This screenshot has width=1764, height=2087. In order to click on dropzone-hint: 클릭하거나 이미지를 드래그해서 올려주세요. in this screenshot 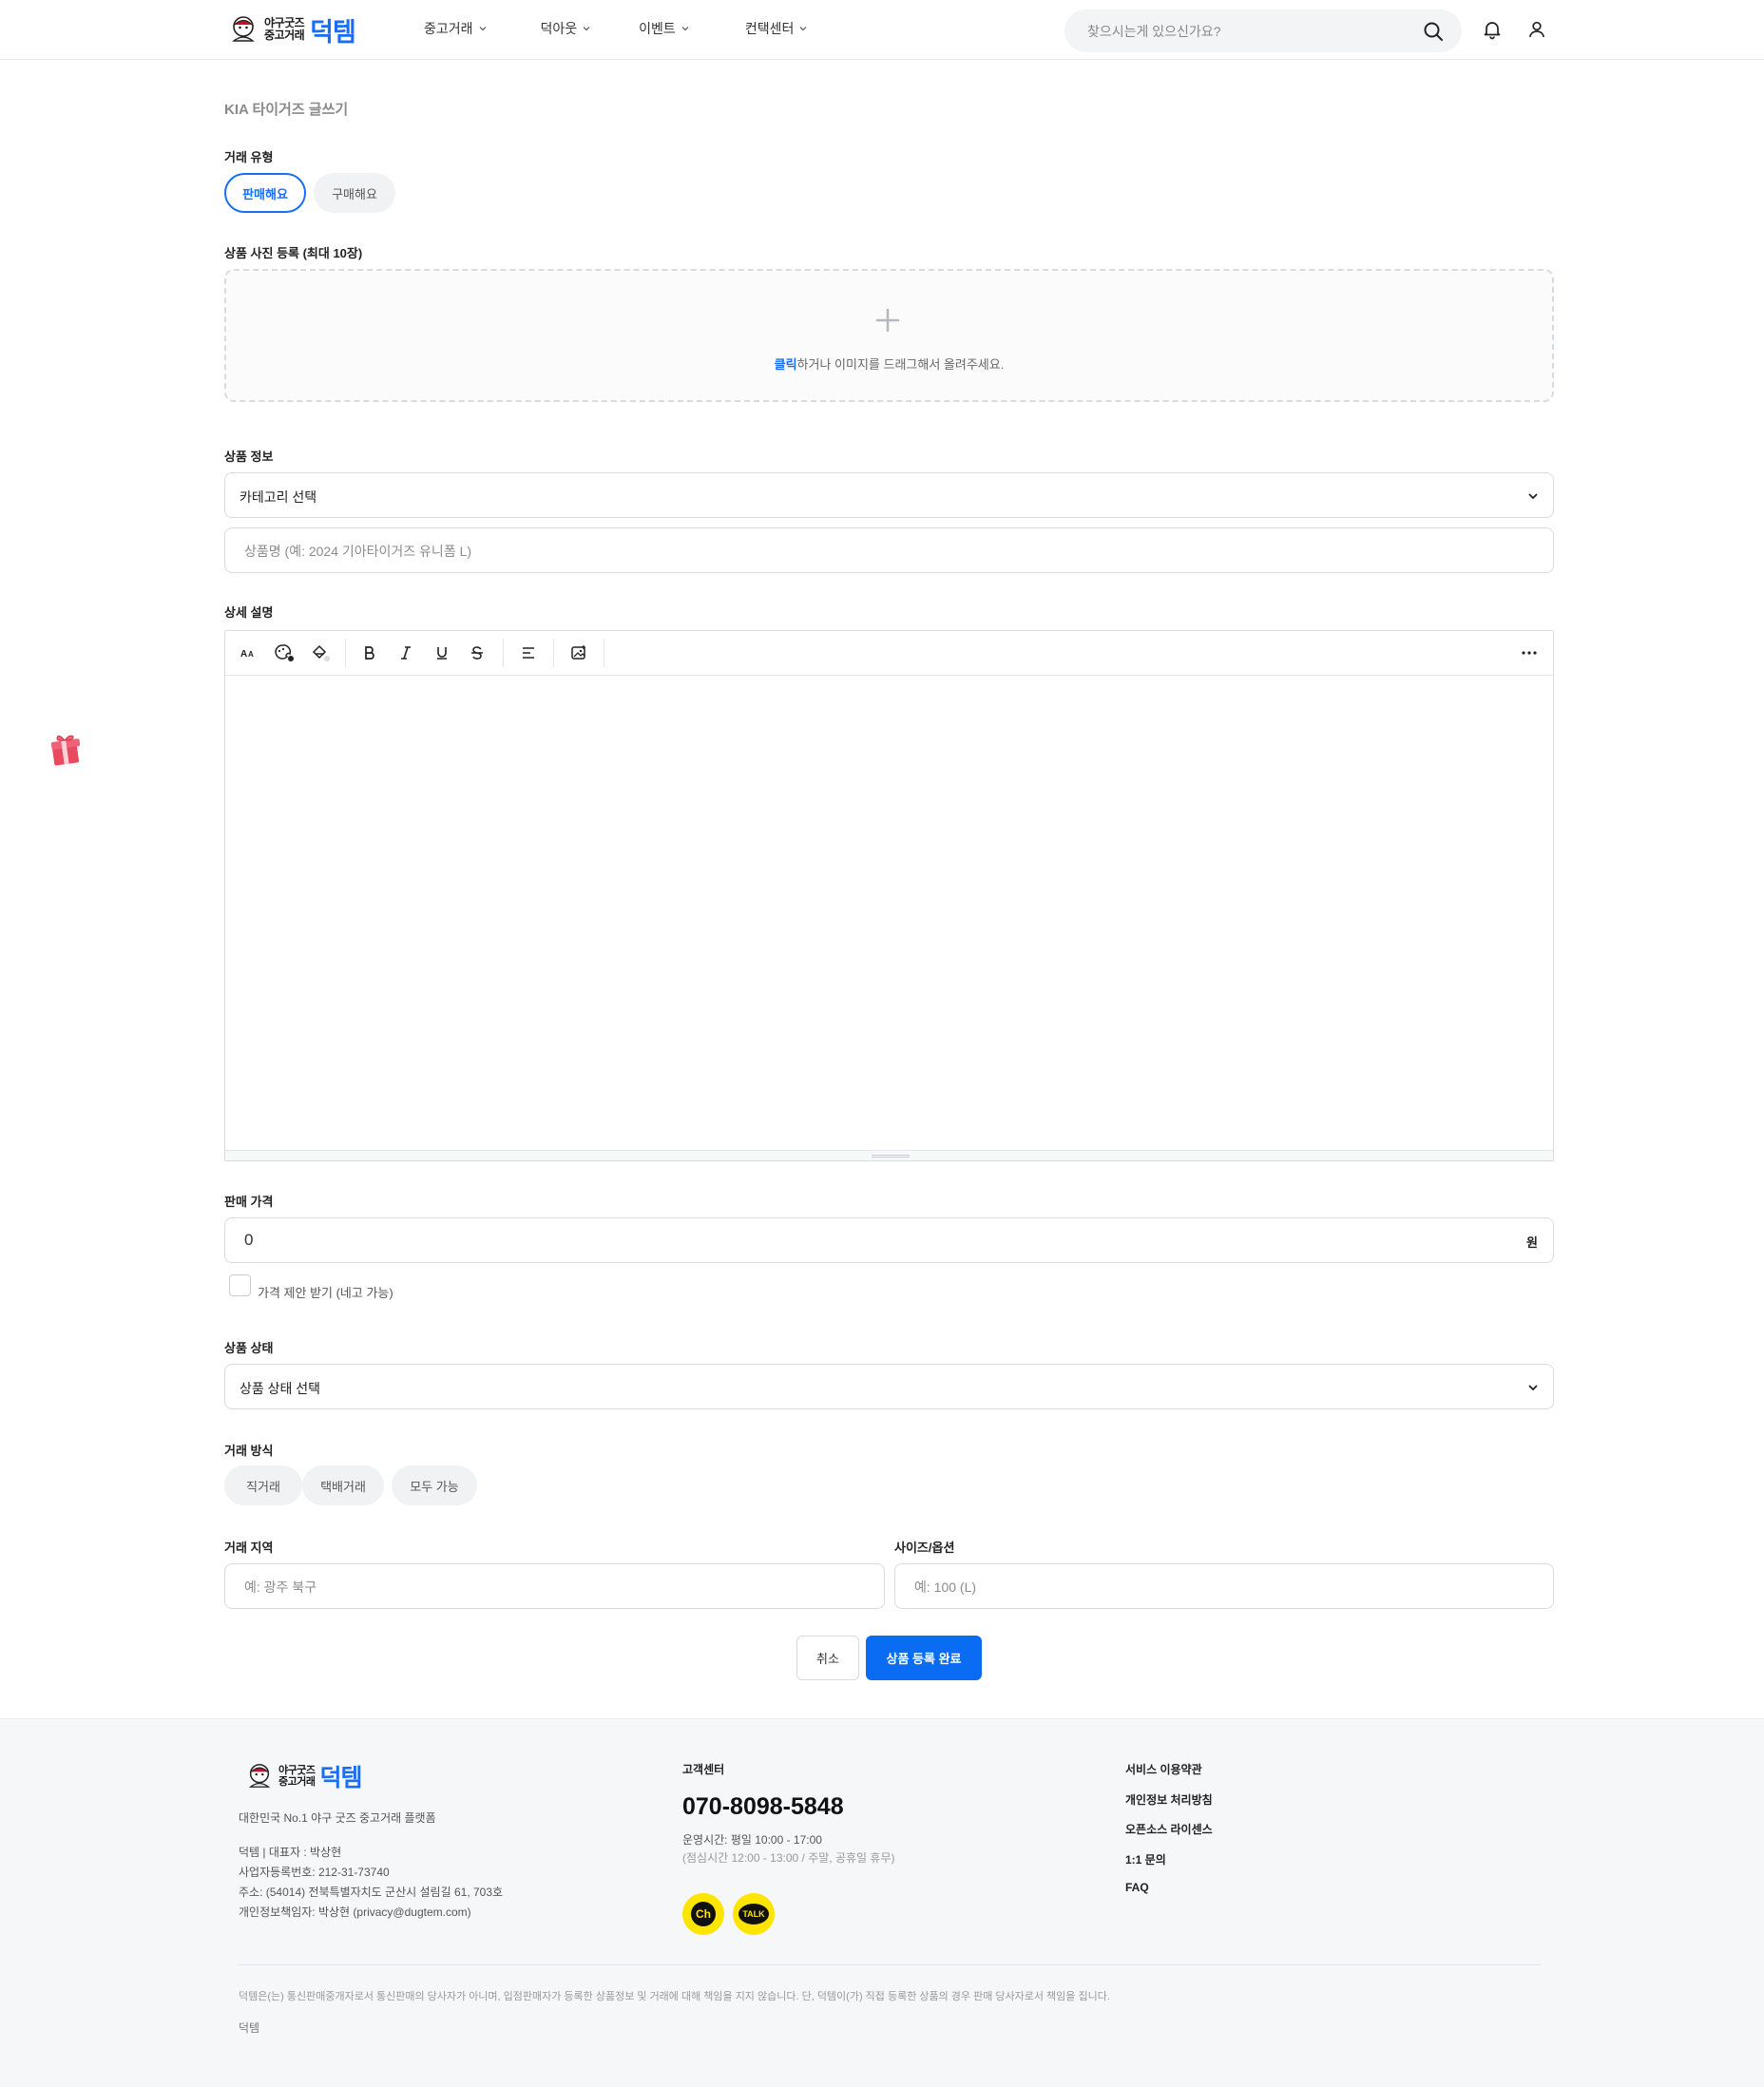, I will do `click(889, 363)`.